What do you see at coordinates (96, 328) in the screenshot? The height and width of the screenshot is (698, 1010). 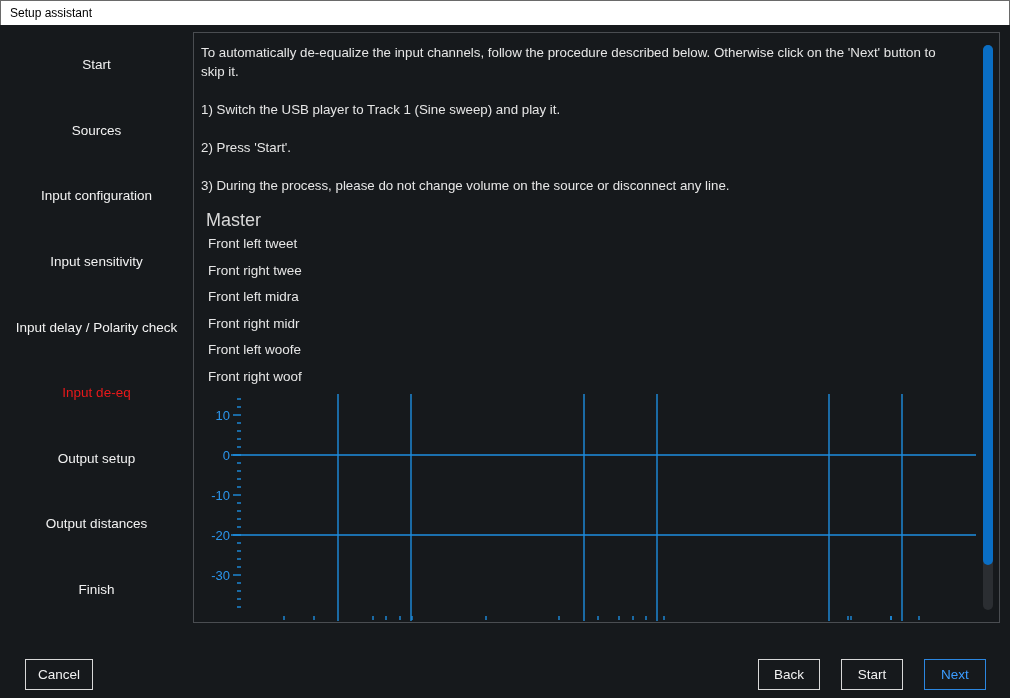 I see `step-link: Input delay / Polarity check` at bounding box center [96, 328].